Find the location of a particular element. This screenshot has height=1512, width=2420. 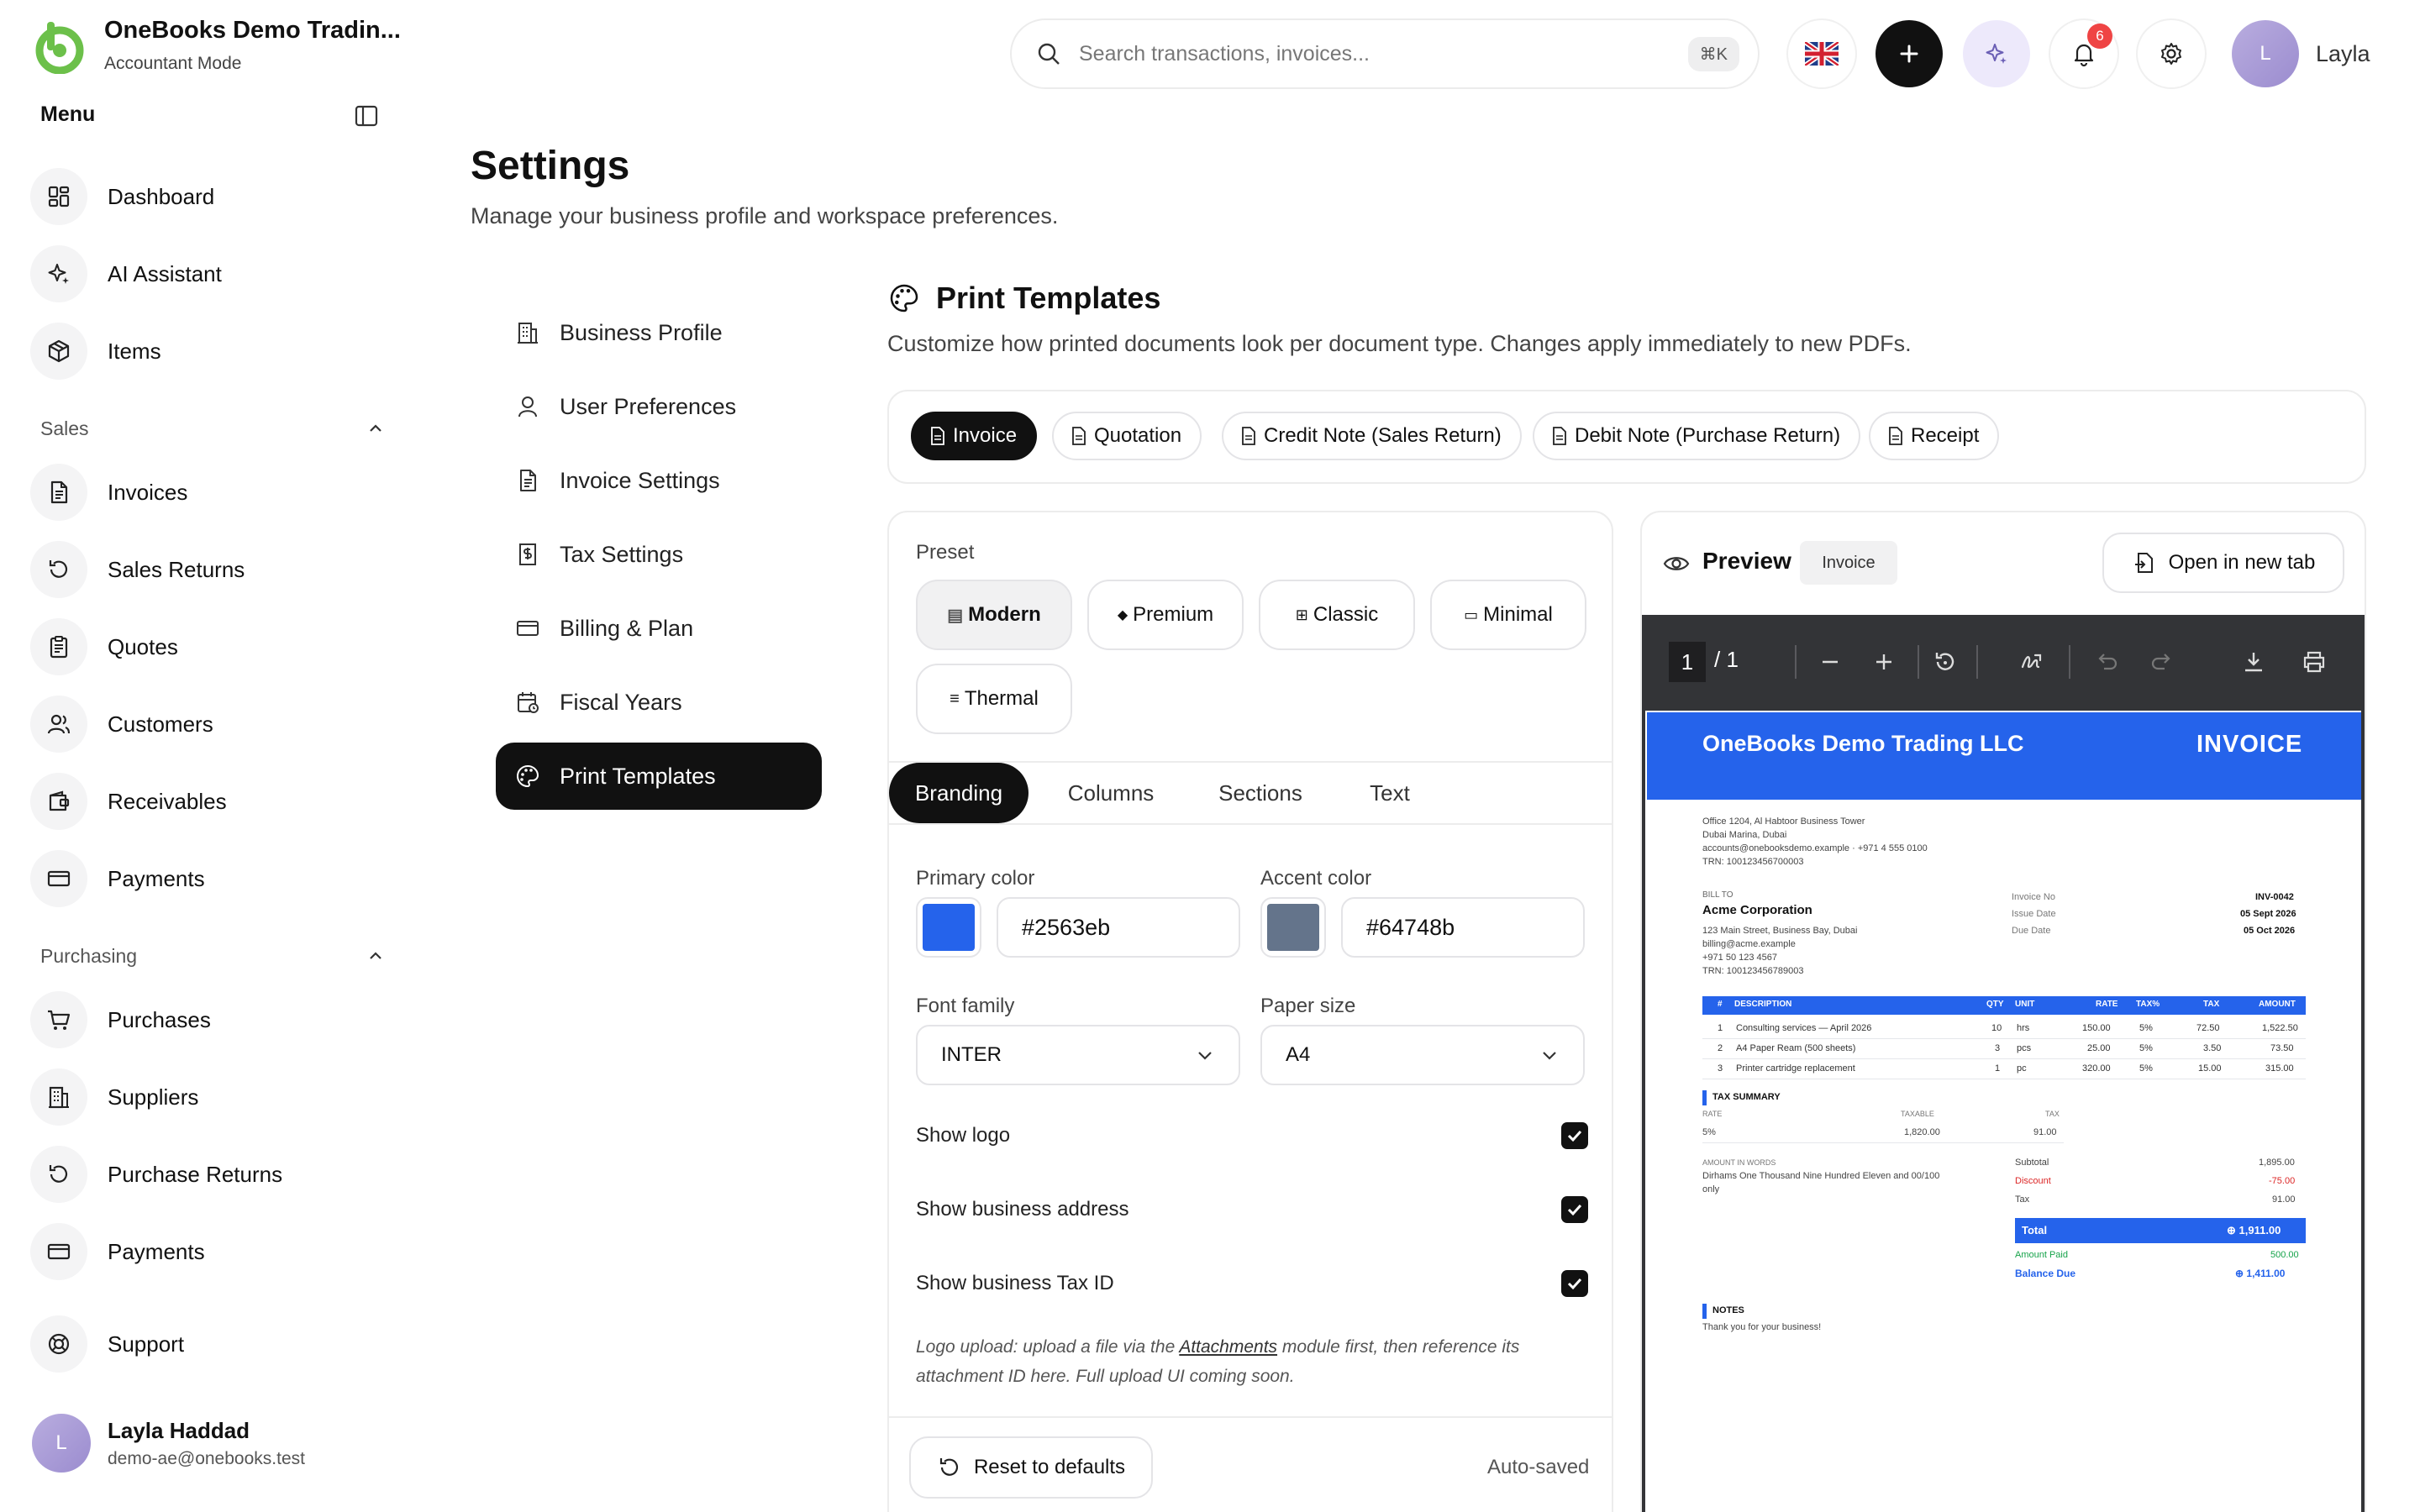

user-email: demo-ae@onebooks.test is located at coordinates (206, 1458).